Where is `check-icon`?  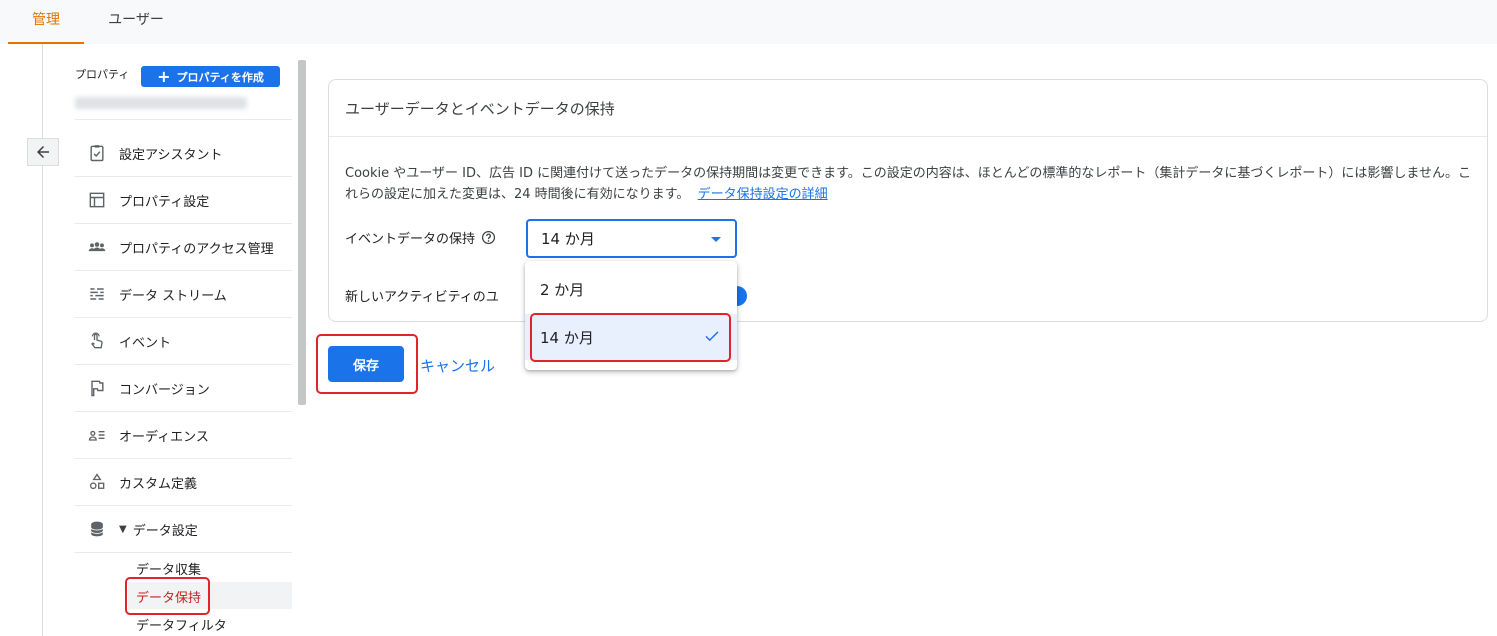 check-icon is located at coordinates (712, 336).